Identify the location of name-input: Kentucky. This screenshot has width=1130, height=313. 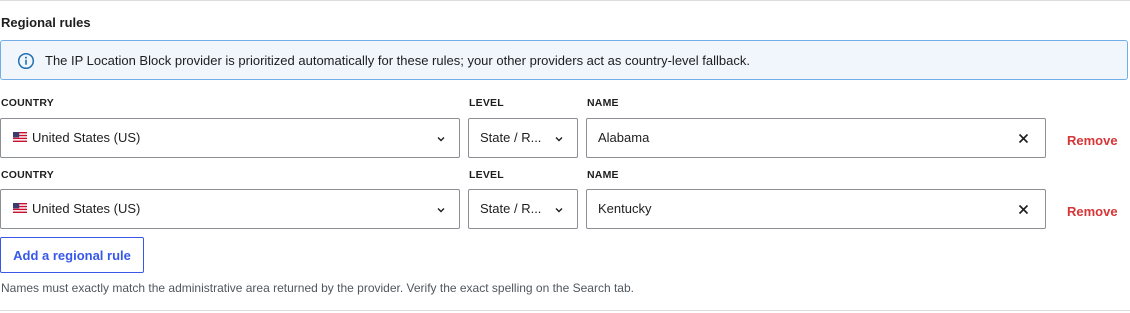
(816, 209).